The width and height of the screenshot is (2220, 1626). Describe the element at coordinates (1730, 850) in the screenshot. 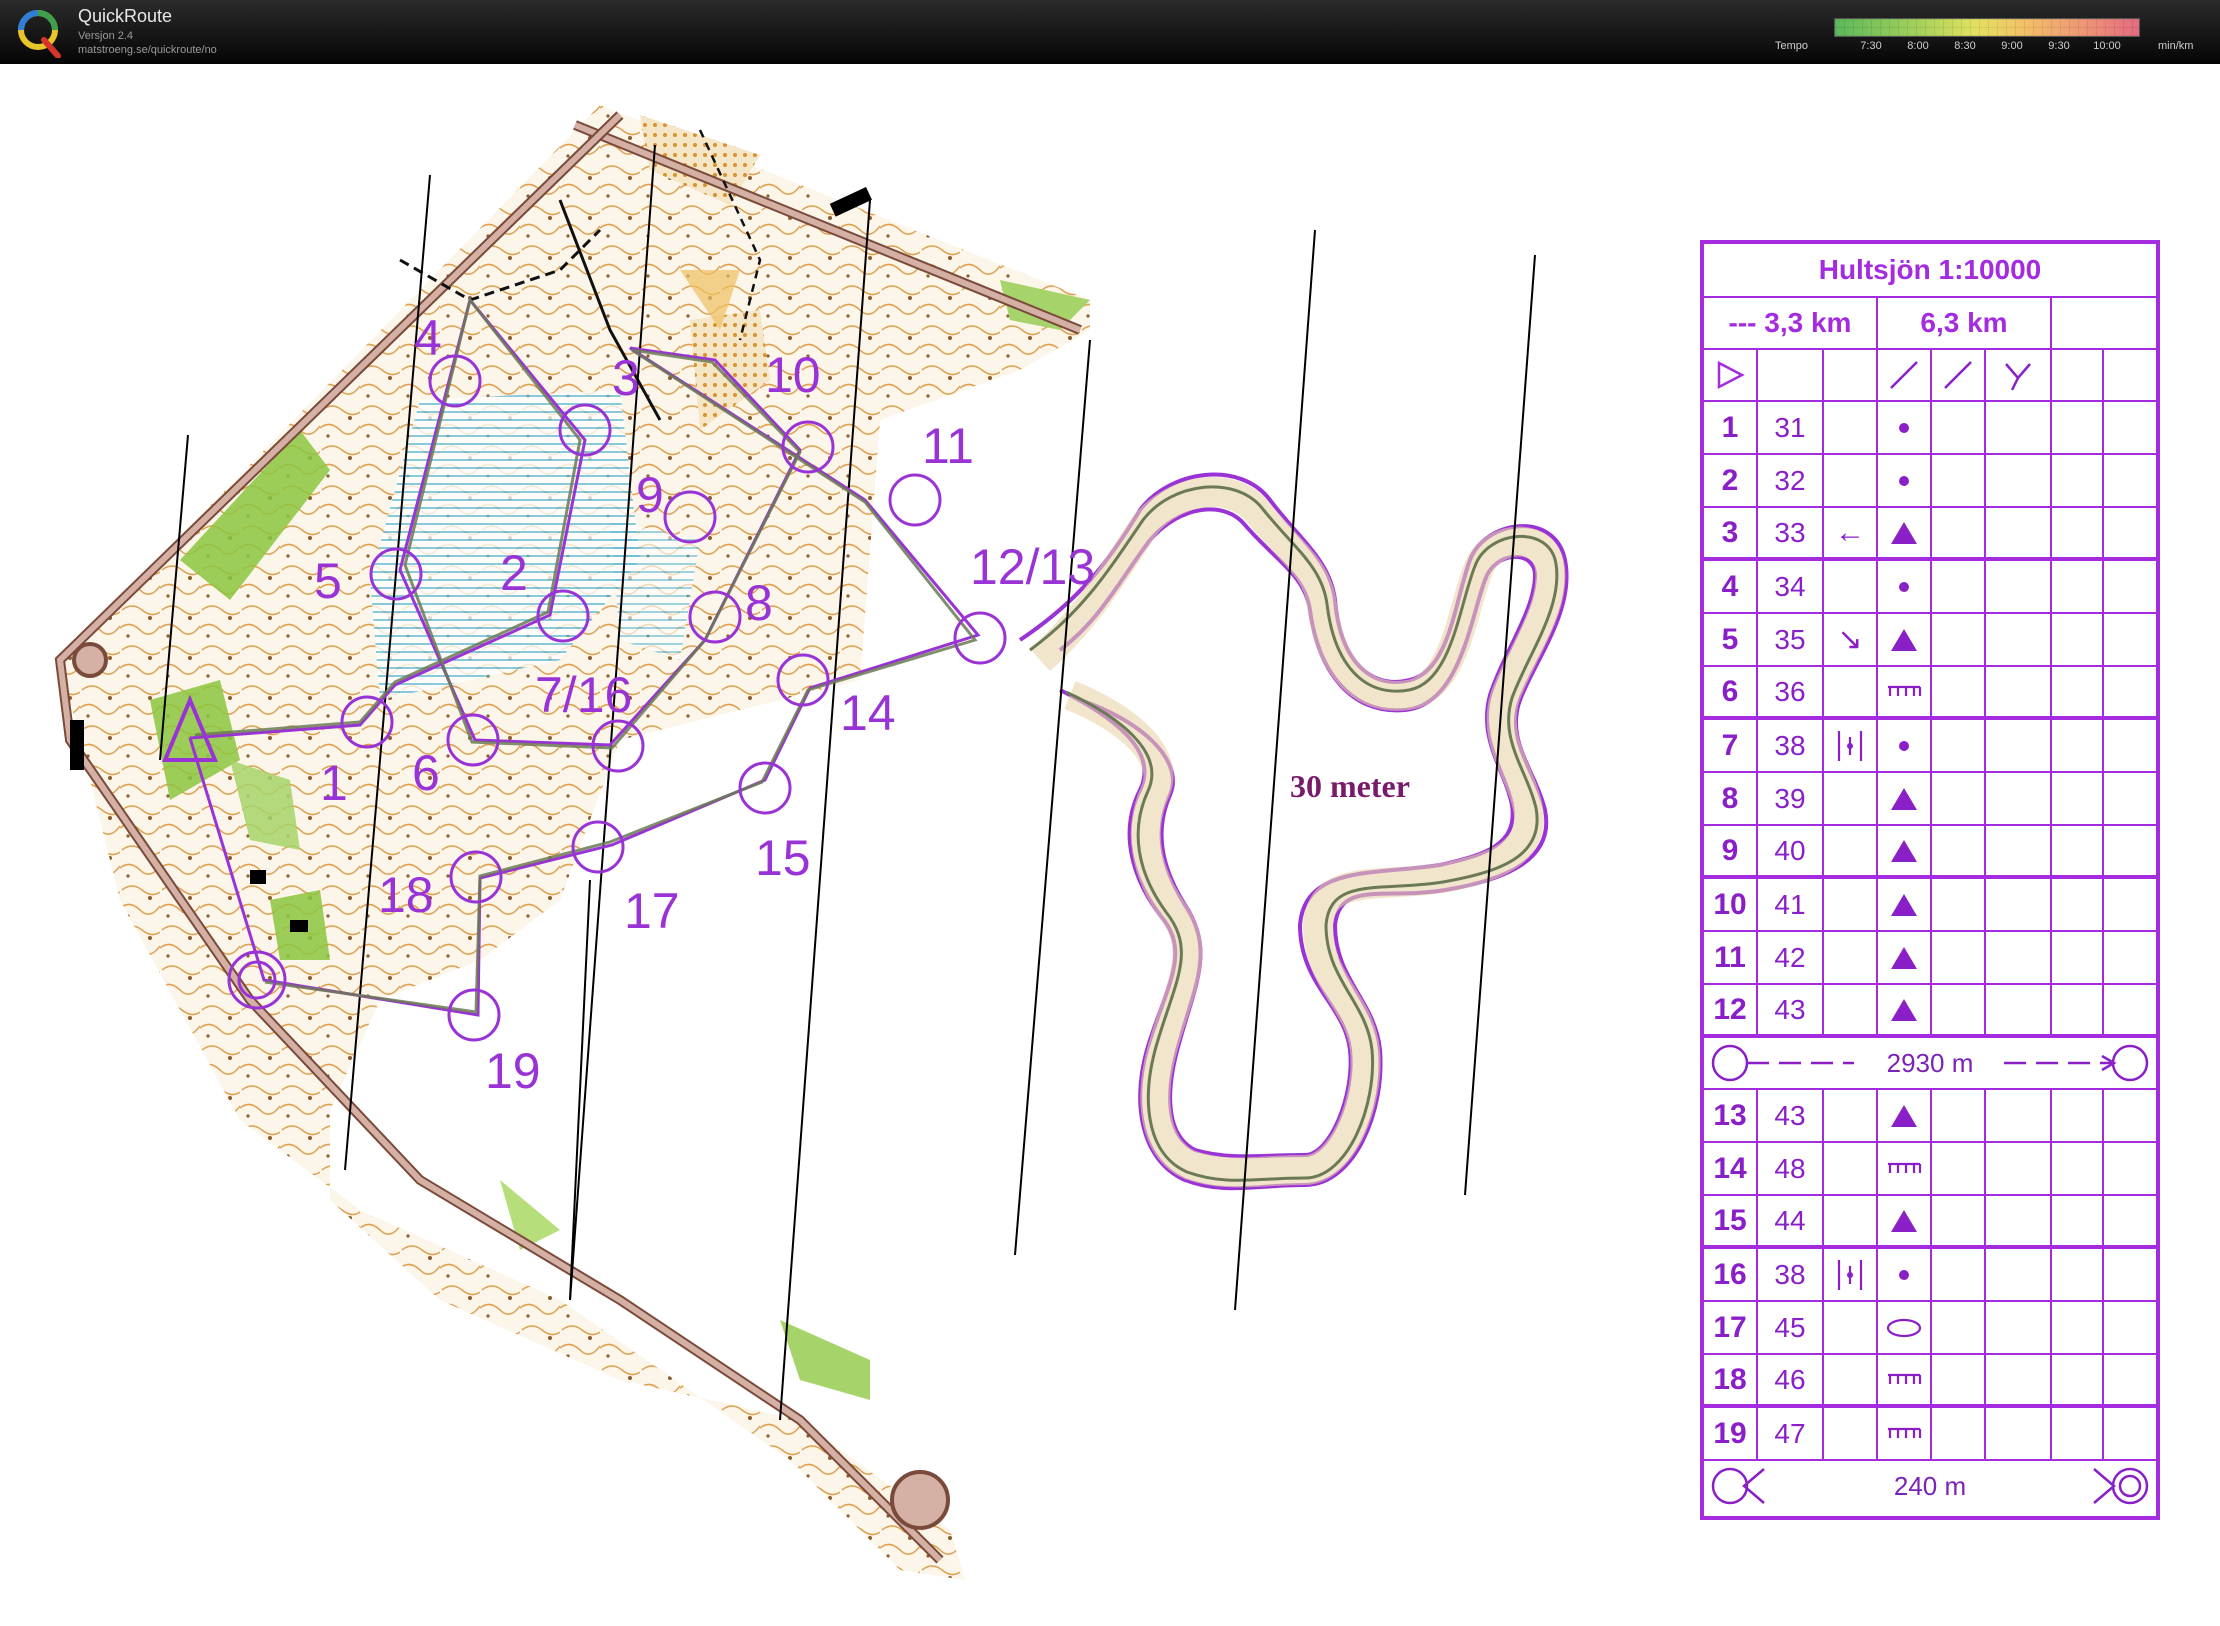

I see `control-number: 9` at that location.